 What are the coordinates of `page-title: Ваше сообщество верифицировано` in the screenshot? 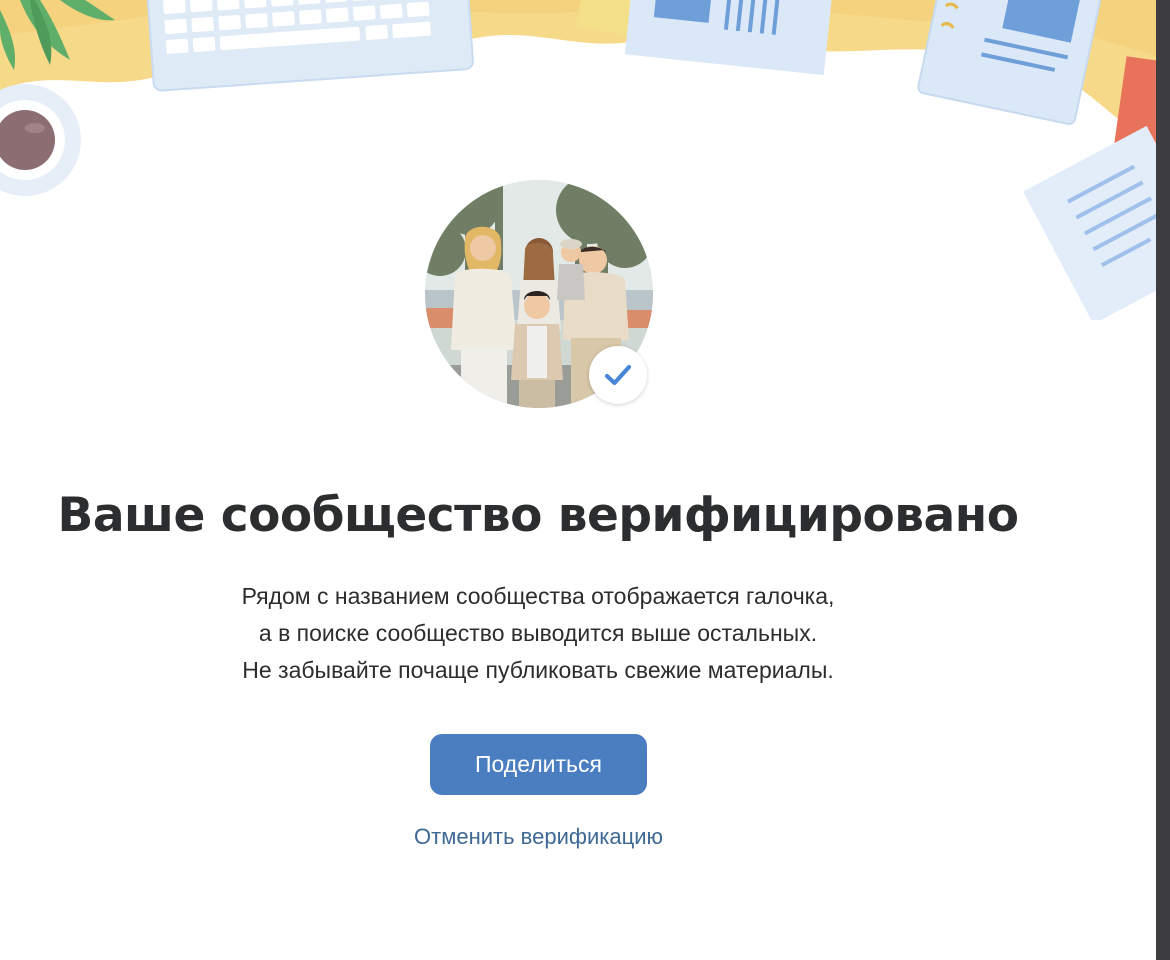 It's located at (538, 515).